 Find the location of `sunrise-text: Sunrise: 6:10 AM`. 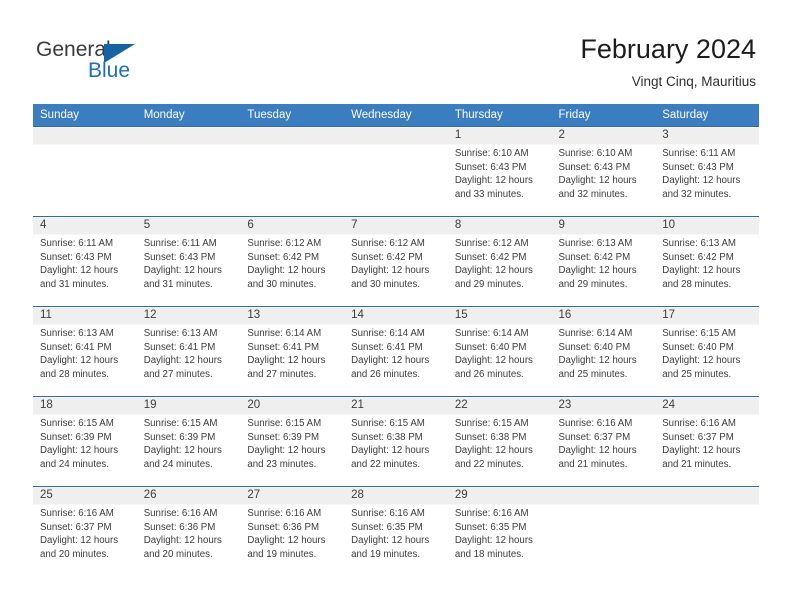

sunrise-text: Sunrise: 6:10 AM is located at coordinates (595, 153).